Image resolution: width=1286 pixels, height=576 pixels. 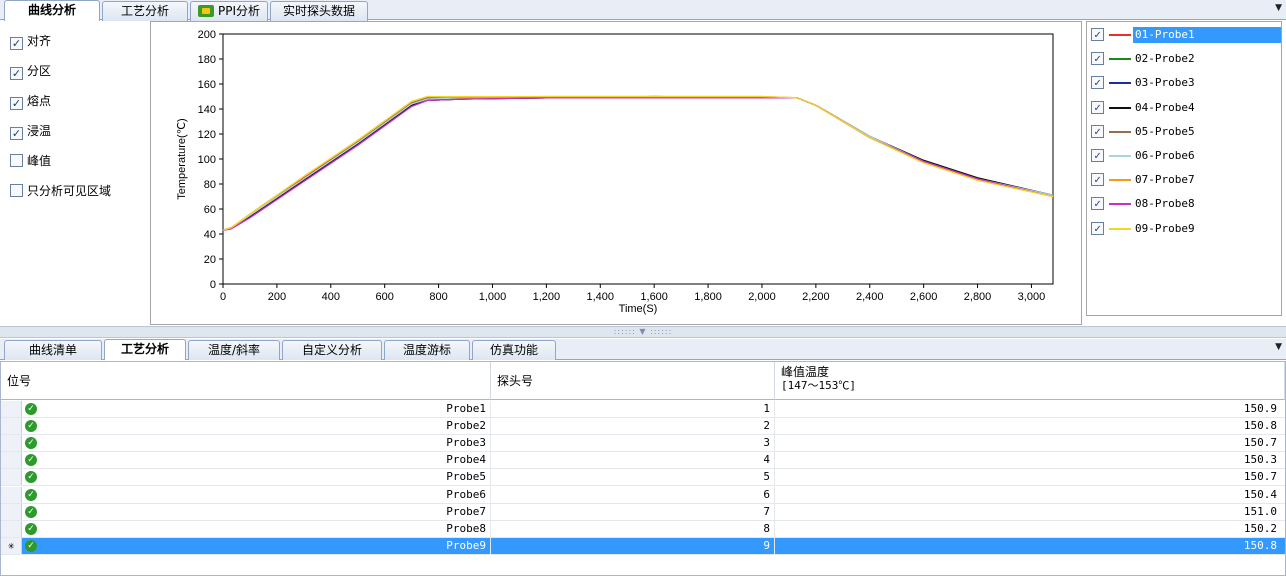 What do you see at coordinates (633, 381) in the screenshot?
I see `column-header-probe-no: 探头号` at bounding box center [633, 381].